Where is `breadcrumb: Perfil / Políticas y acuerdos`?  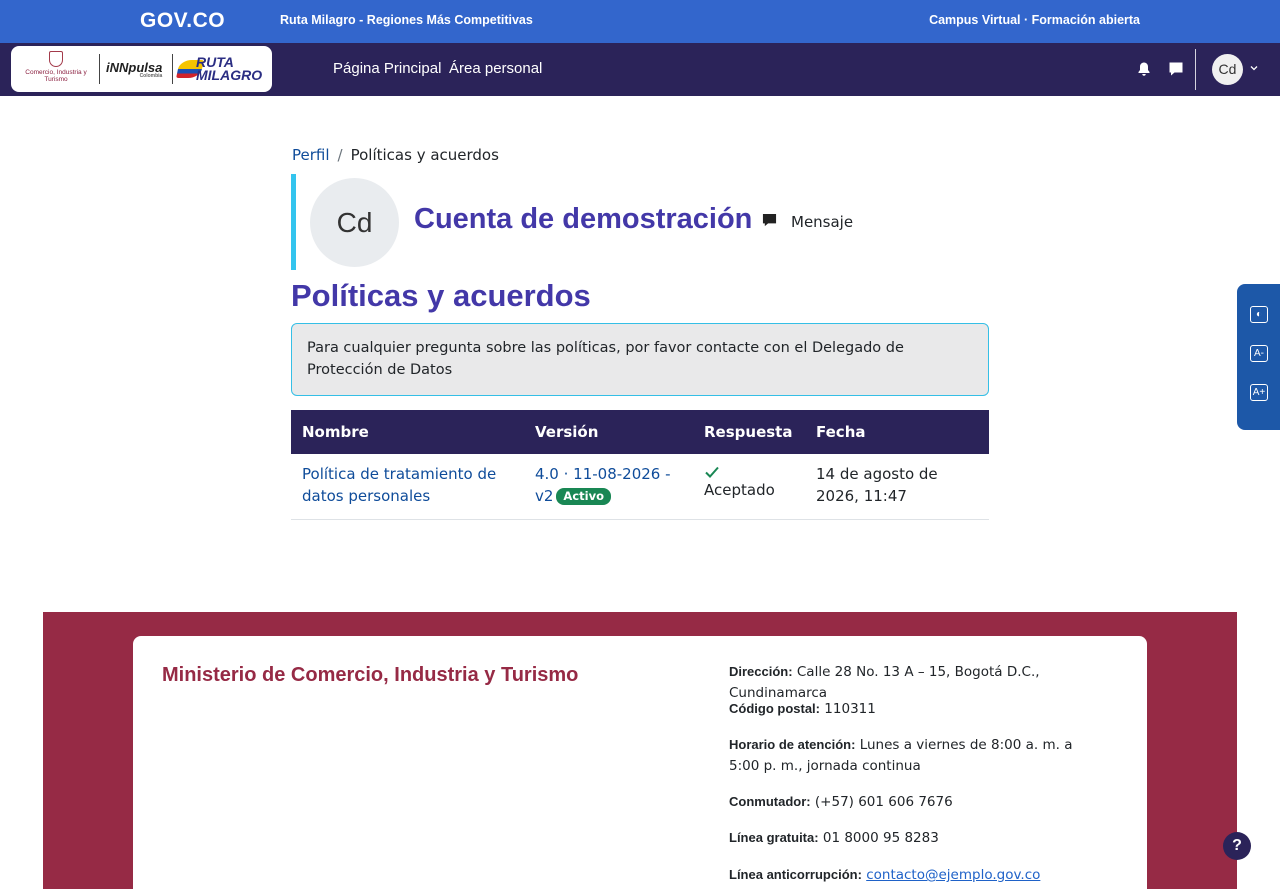 breadcrumb: Perfil / Políticas y acuerdos is located at coordinates (395, 155).